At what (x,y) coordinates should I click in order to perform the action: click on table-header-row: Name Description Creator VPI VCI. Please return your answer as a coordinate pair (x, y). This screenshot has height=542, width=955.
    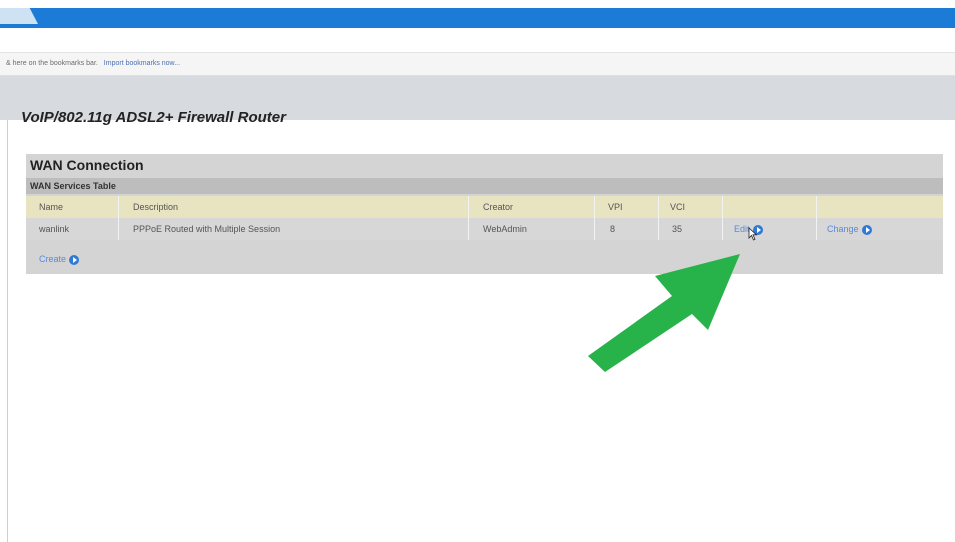
    Looking at the image, I should click on (484, 207).